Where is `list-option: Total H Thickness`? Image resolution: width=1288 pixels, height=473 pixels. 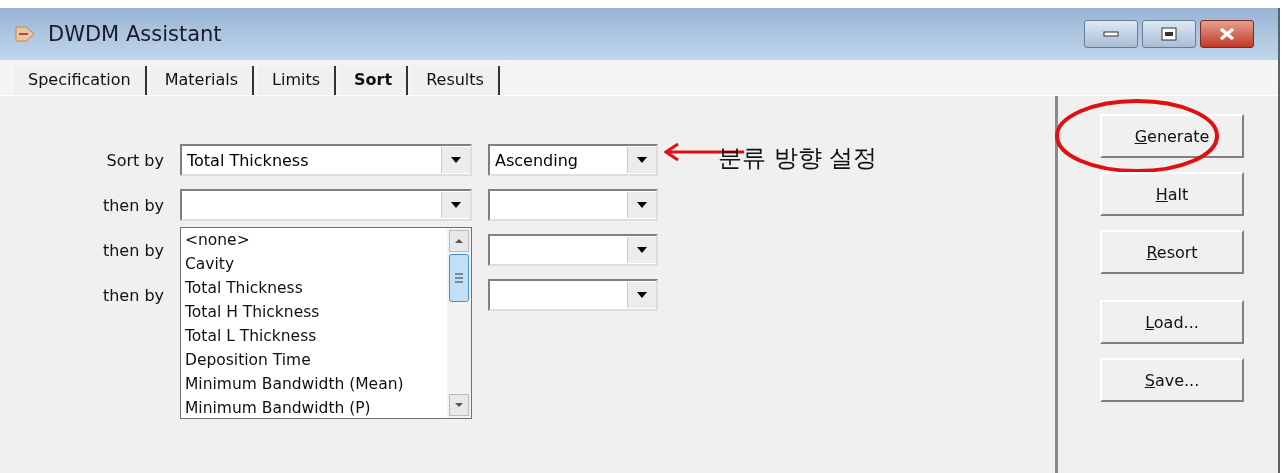 list-option: Total H Thickness is located at coordinates (314, 312).